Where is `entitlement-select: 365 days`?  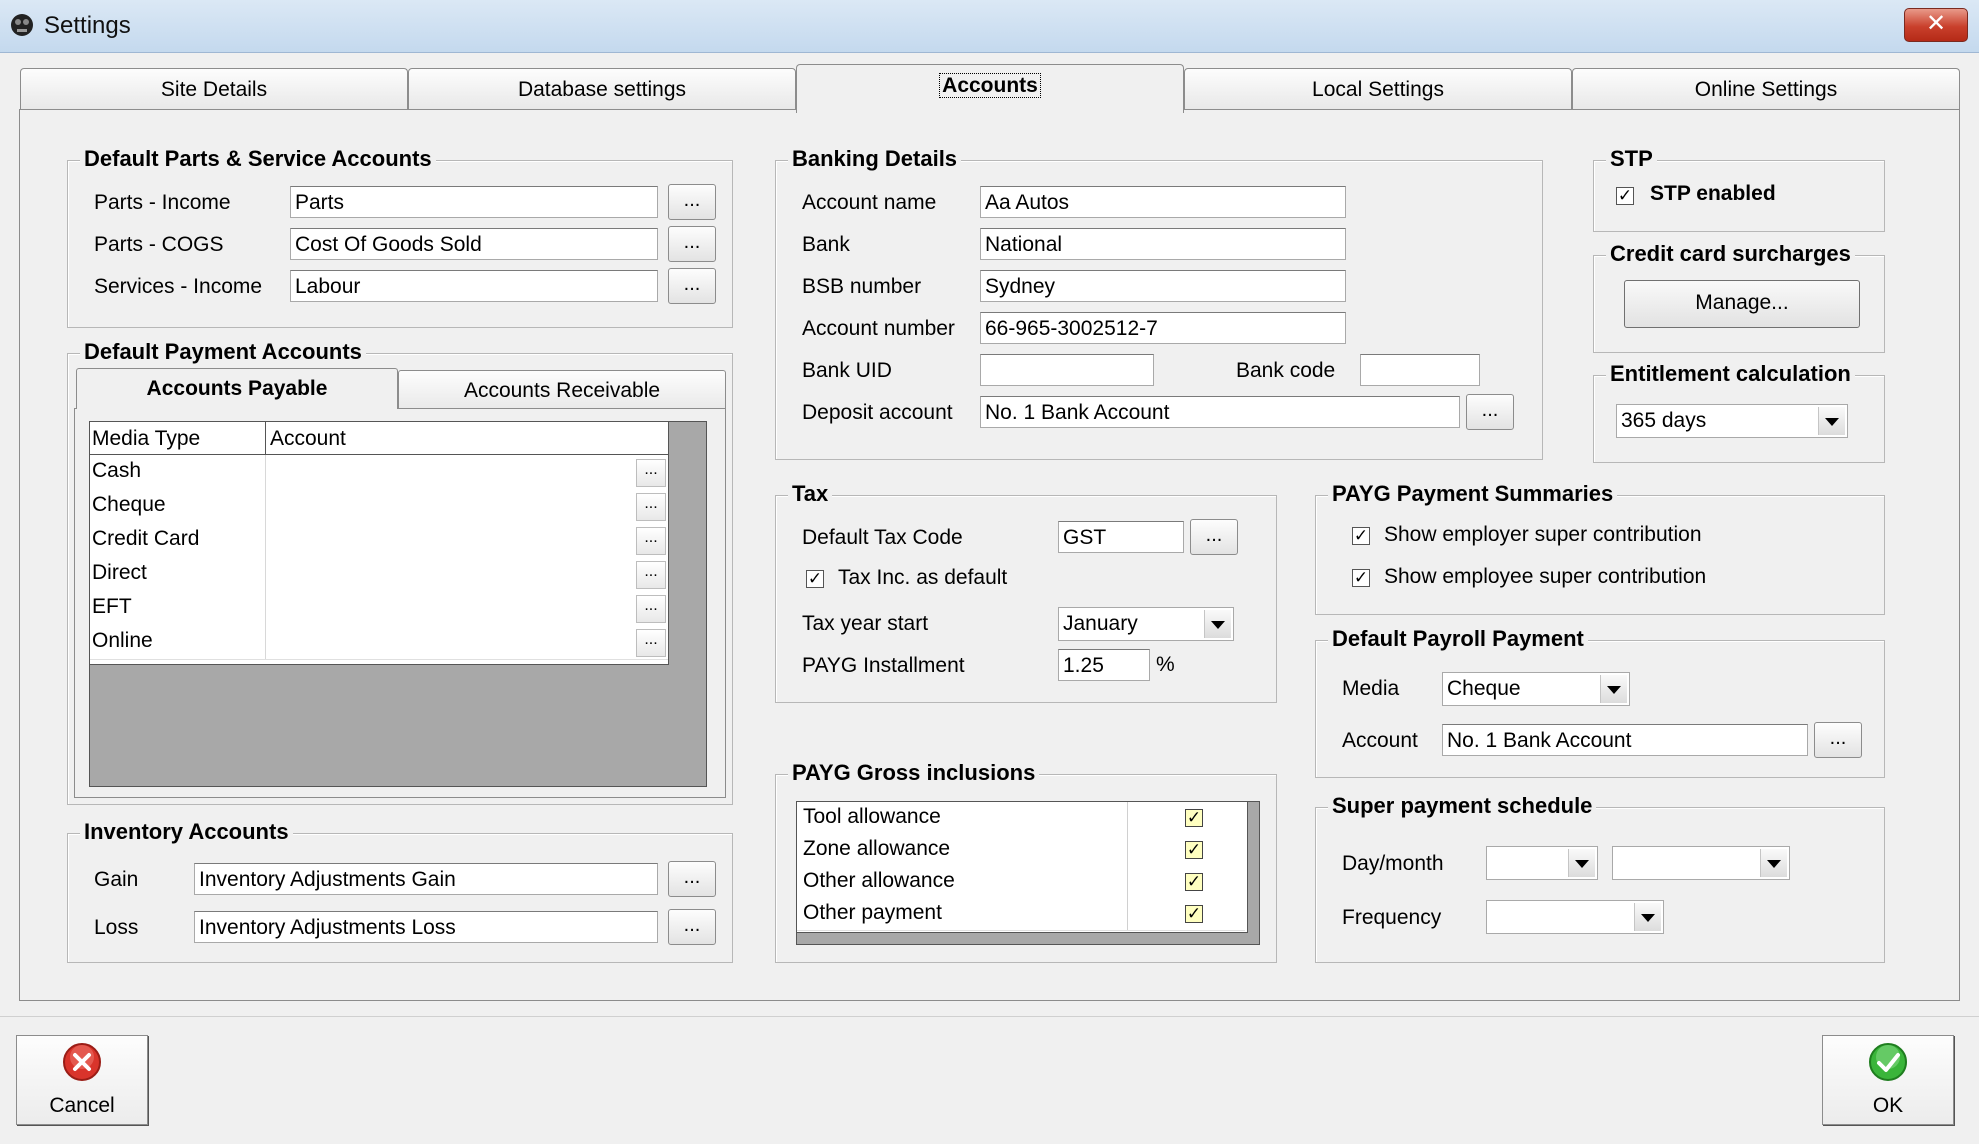
entitlement-select: 365 days is located at coordinates (1732, 421).